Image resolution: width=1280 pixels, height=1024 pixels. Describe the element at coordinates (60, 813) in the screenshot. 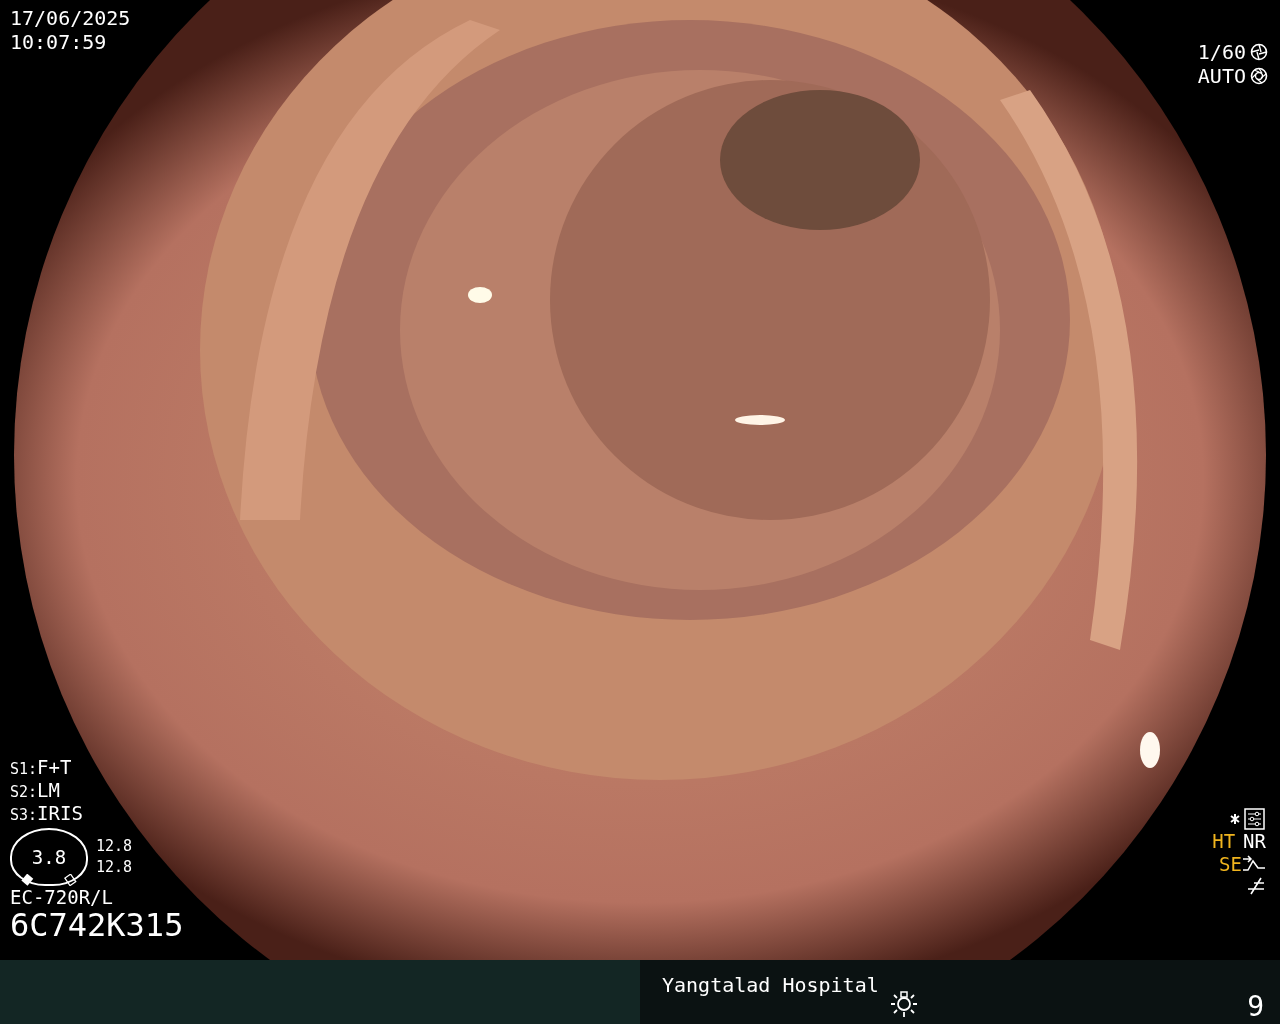

I see `button-function: IRIS` at that location.